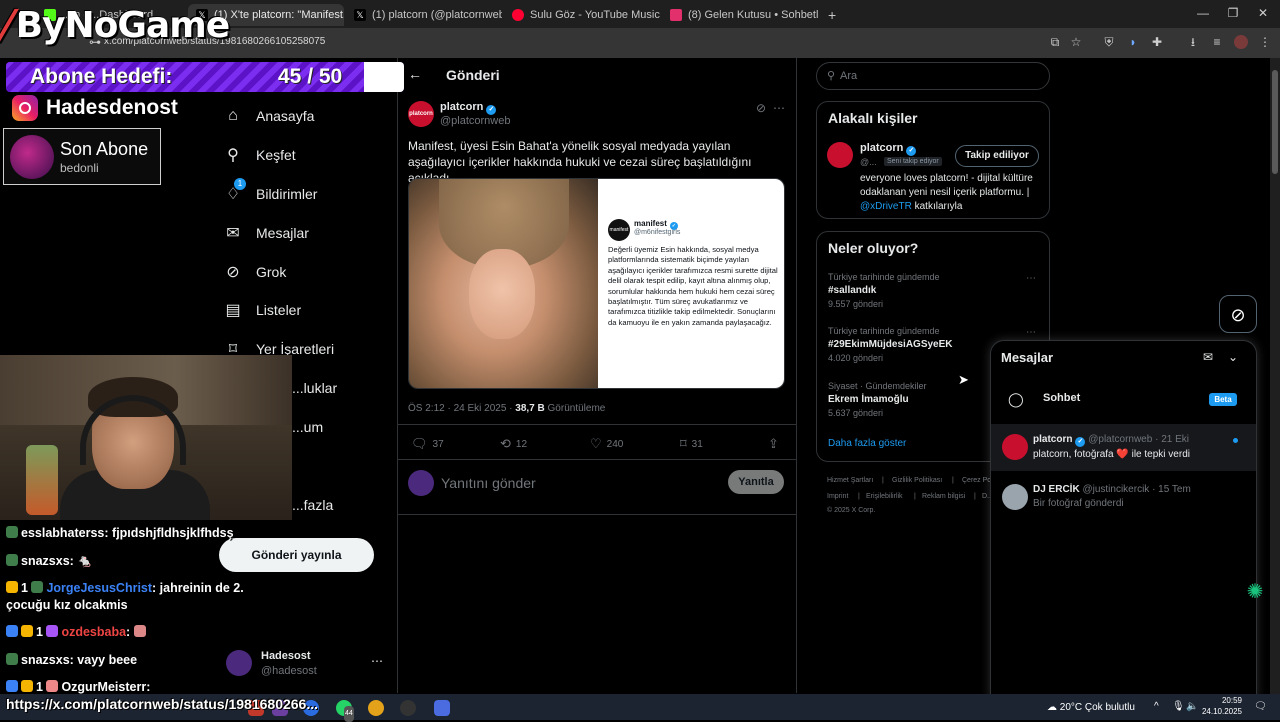  What do you see at coordinates (308, 665) in the screenshot?
I see `account-switcher: Hadesost @hadesost ⋯` at bounding box center [308, 665].